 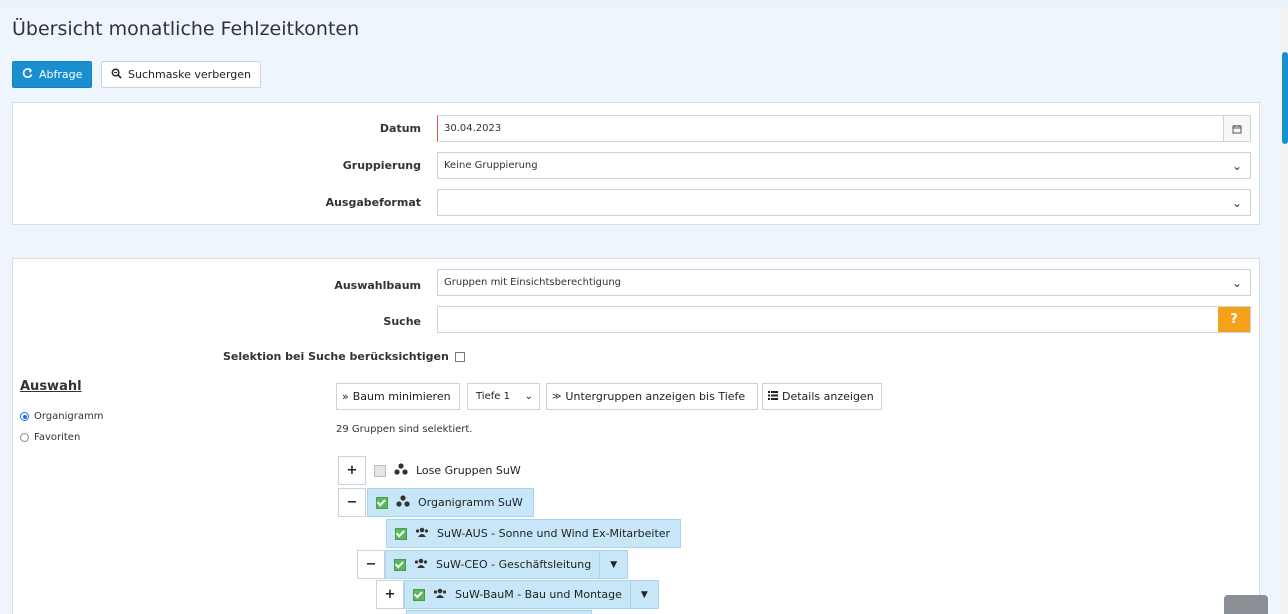 What do you see at coordinates (51, 386) in the screenshot?
I see `auswahl-heading: Auswahl` at bounding box center [51, 386].